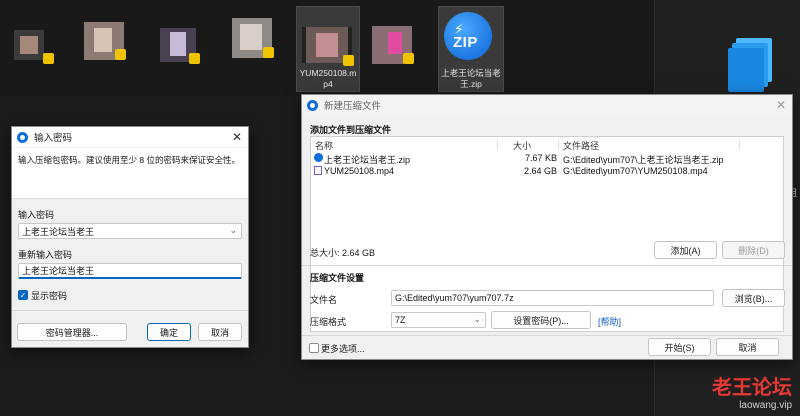 The image size is (800, 416). I want to click on enter-password-label: 输入密码, so click(36, 215).